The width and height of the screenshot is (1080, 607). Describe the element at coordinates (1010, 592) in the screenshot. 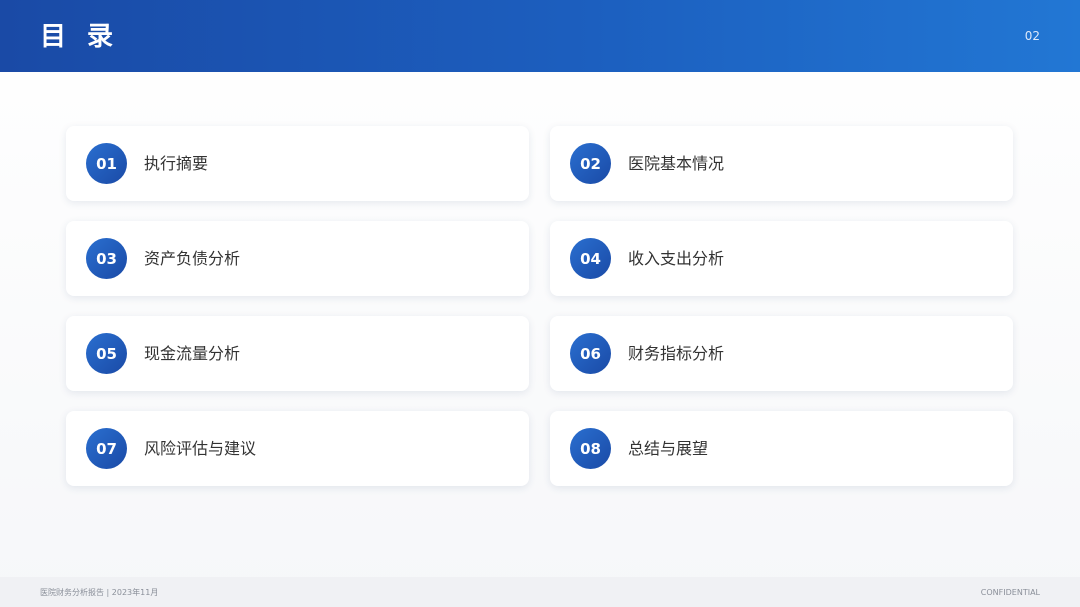

I see `footer-confidential: CONFIDENTIAL` at that location.